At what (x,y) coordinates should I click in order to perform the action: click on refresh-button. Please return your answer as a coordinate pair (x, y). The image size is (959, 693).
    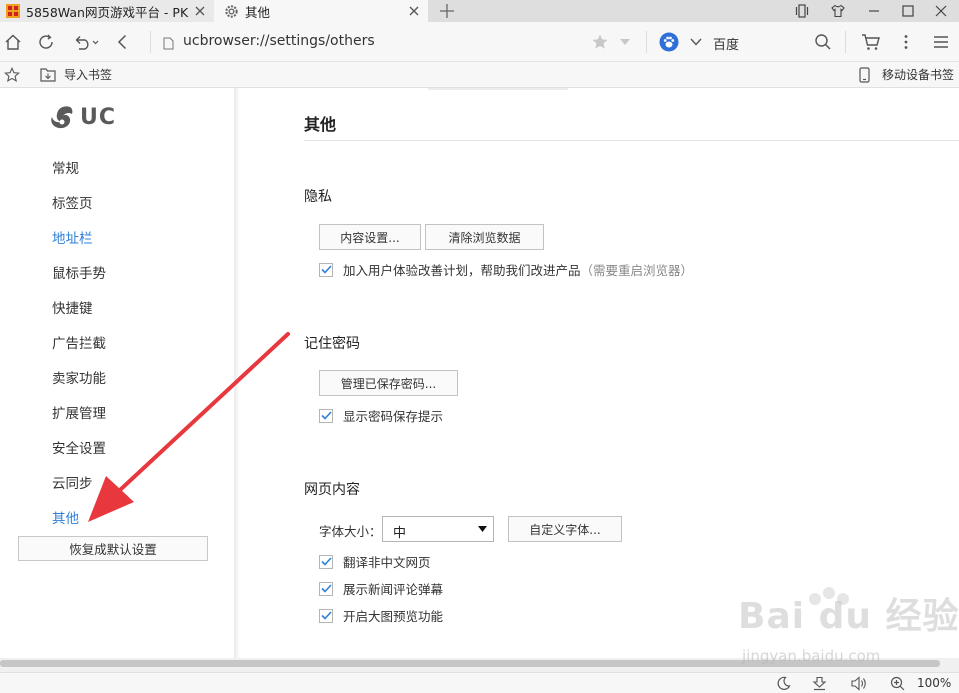
    Looking at the image, I should click on (46, 42).